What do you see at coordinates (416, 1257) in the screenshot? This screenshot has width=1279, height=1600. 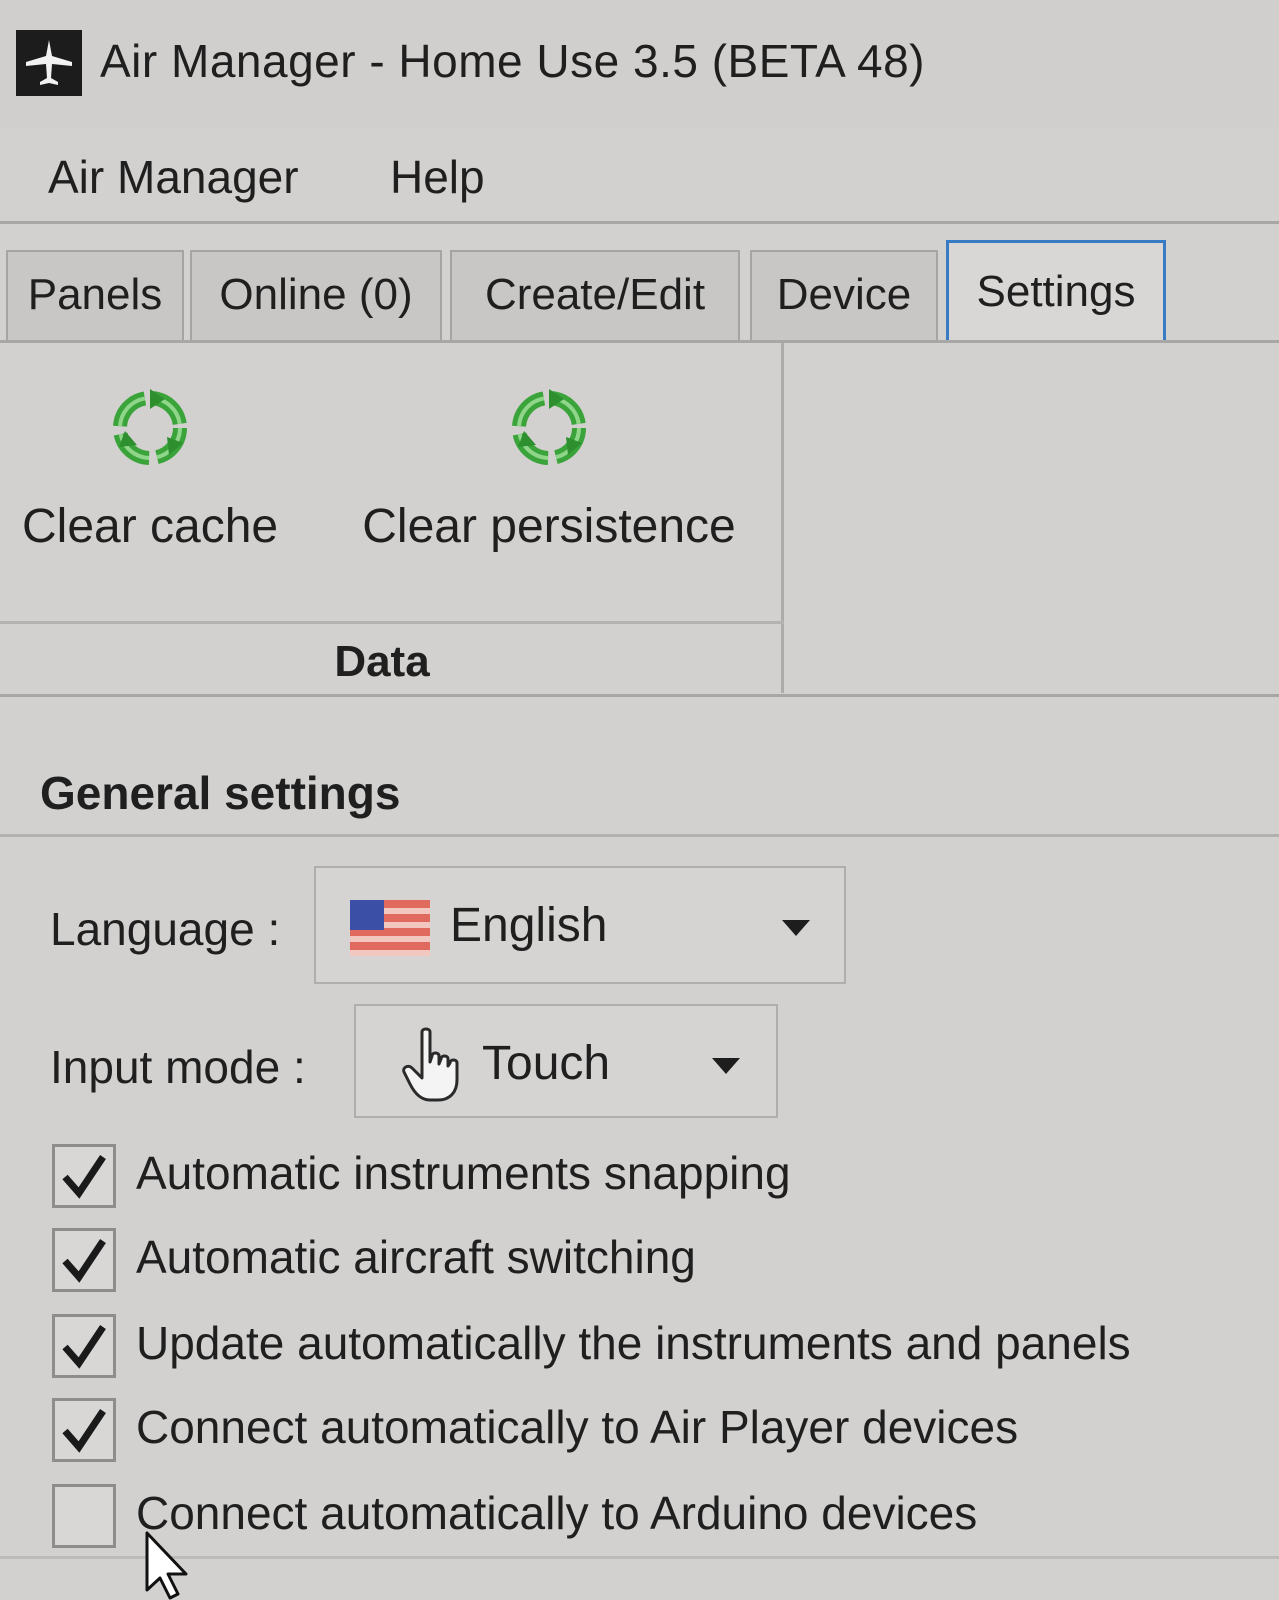 I see `option-label: Automatic aircraft switching` at bounding box center [416, 1257].